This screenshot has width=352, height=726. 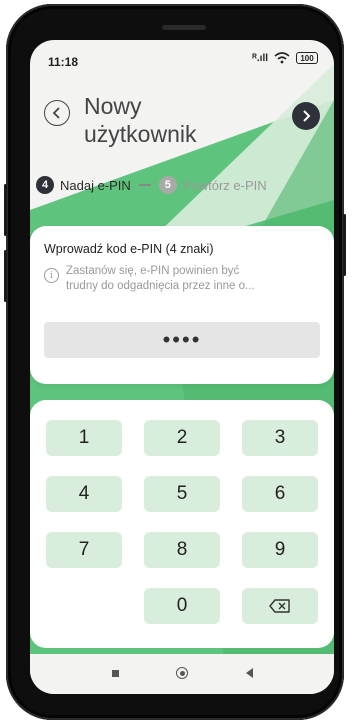 I want to click on key-8: 8, so click(x=182, y=550).